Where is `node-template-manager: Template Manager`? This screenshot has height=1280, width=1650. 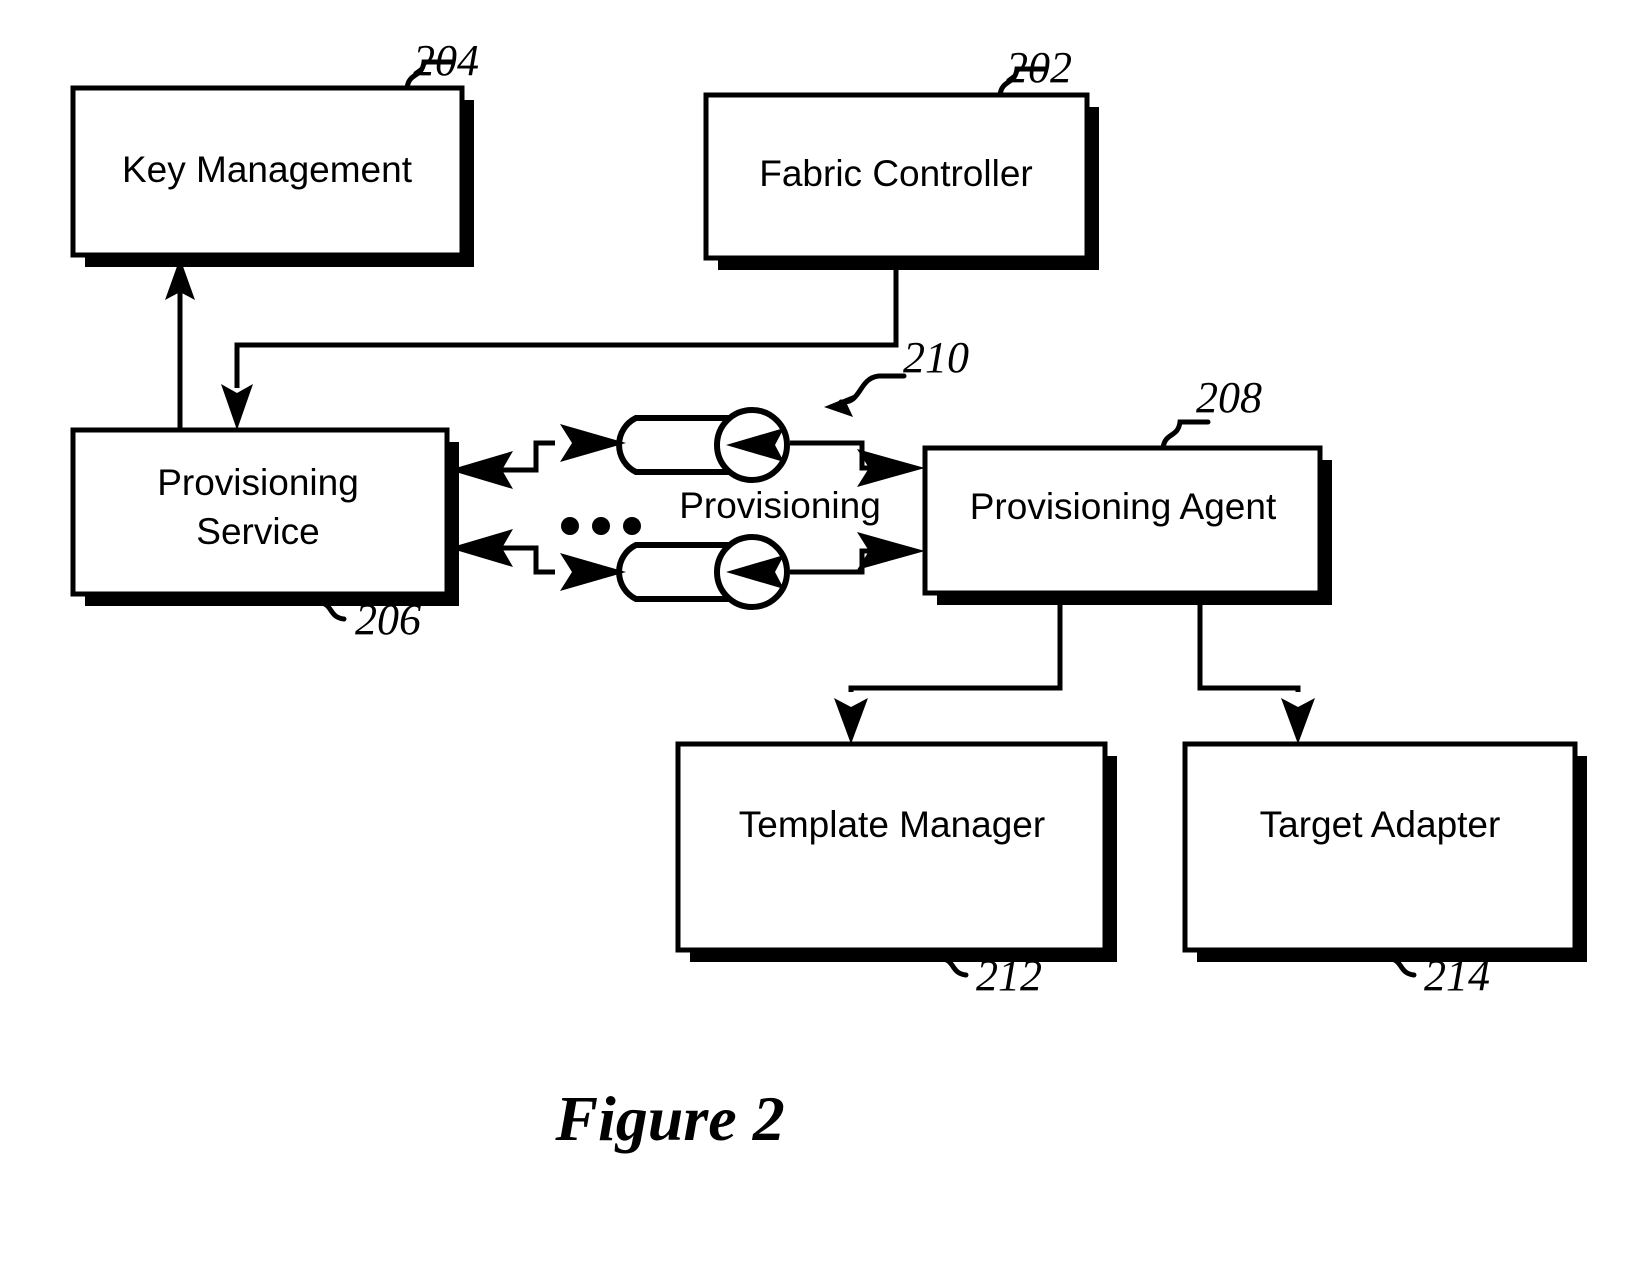
node-template-manager: Template Manager is located at coordinates (896, 851).